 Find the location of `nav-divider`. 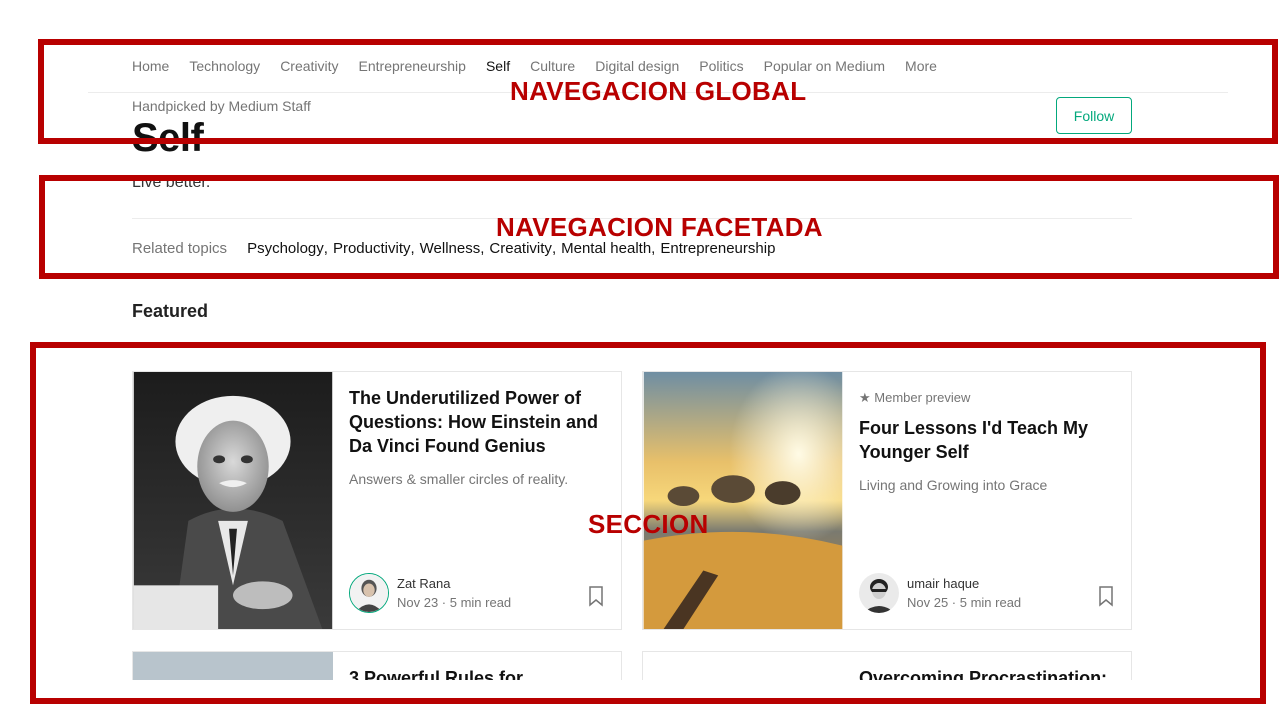

nav-divider is located at coordinates (658, 92).